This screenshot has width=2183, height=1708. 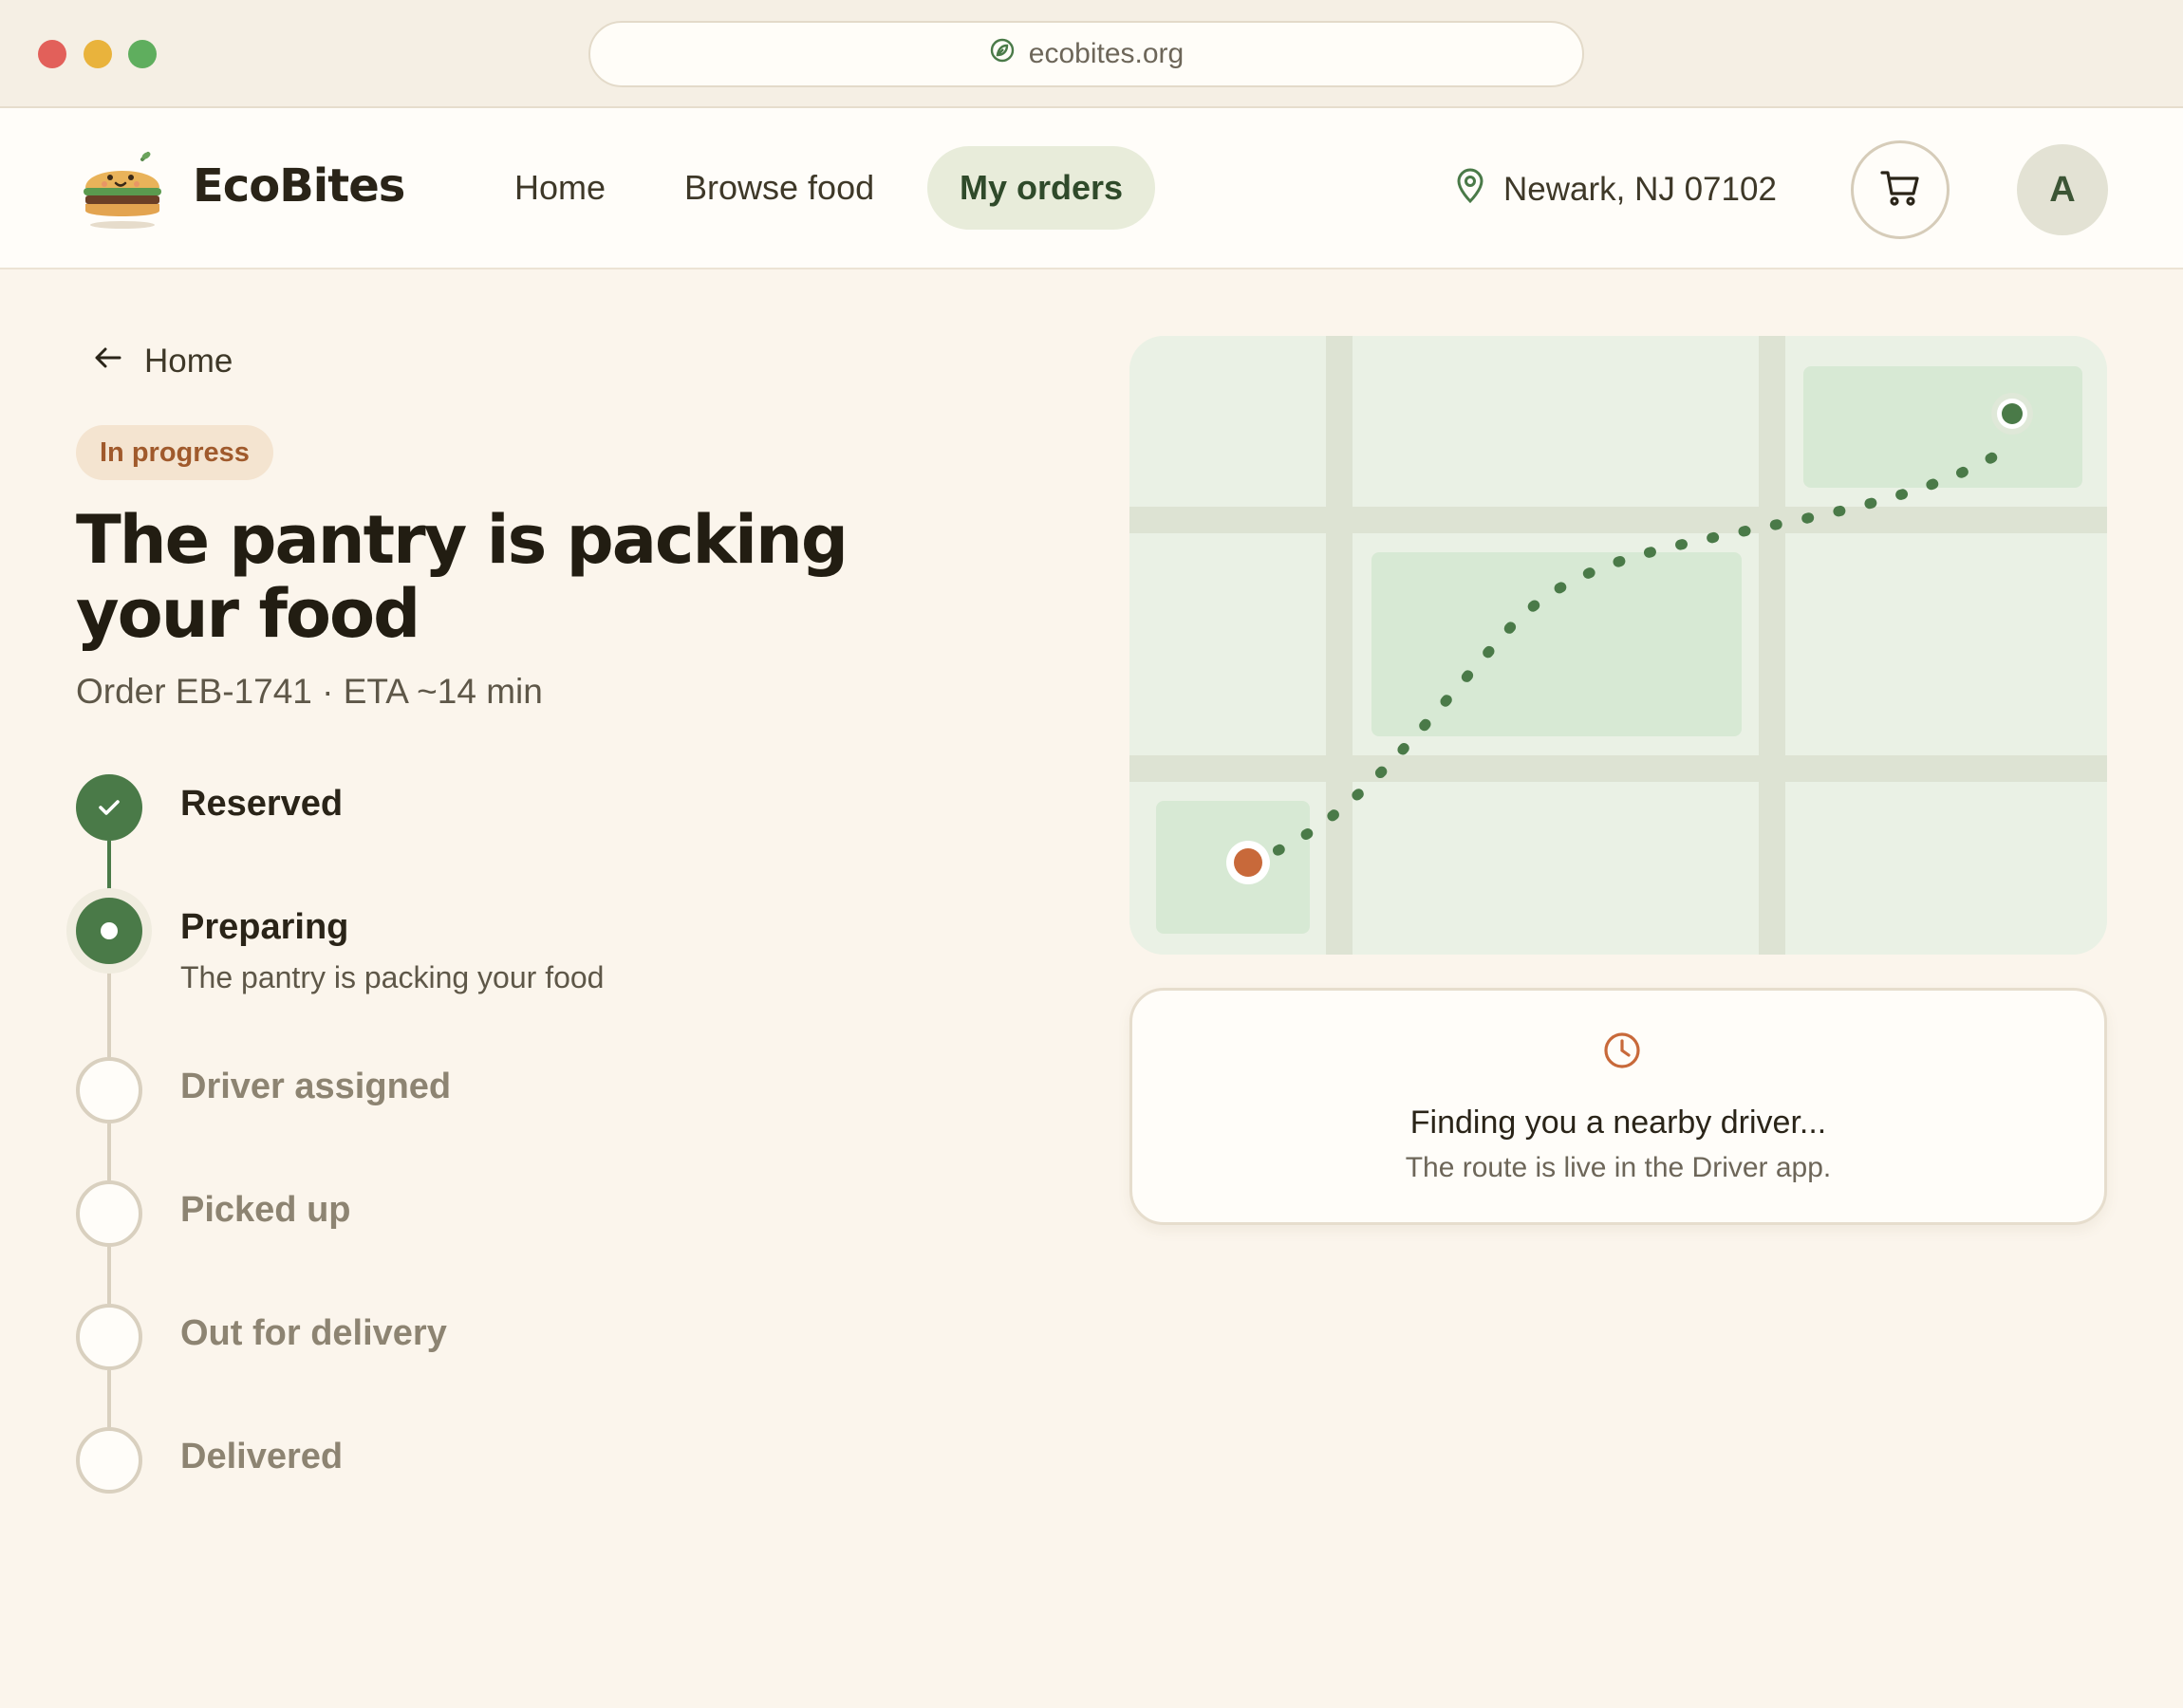 What do you see at coordinates (52, 54) in the screenshot?
I see `window-close-button` at bounding box center [52, 54].